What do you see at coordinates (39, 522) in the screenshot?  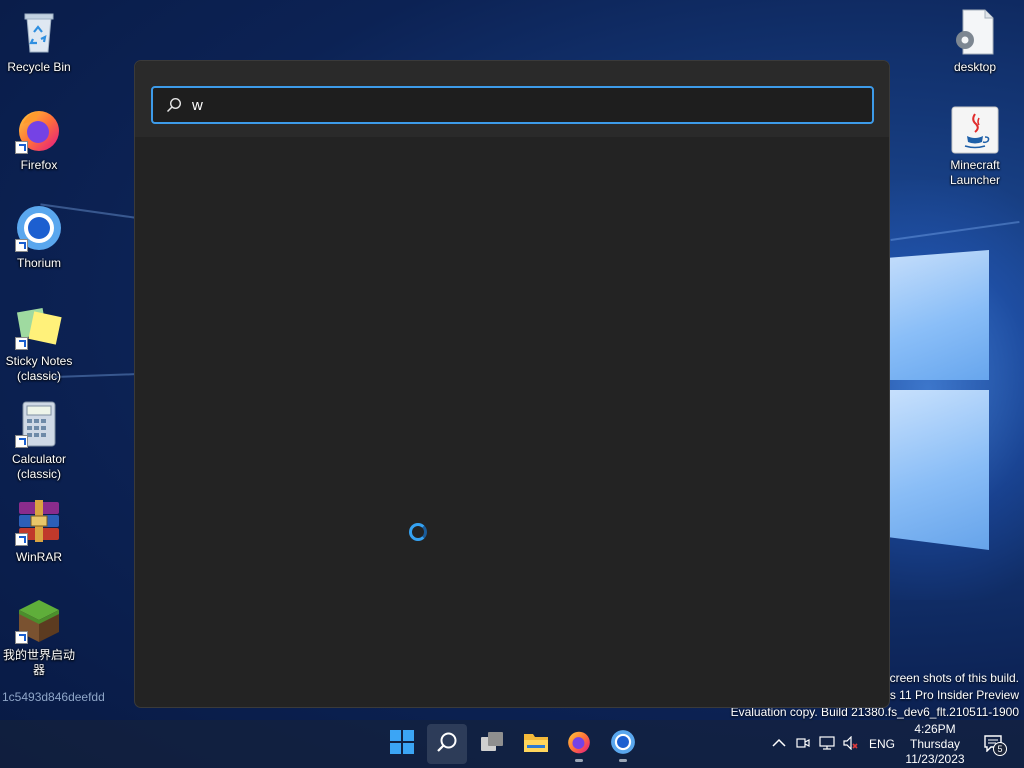 I see `winrar-icon` at bounding box center [39, 522].